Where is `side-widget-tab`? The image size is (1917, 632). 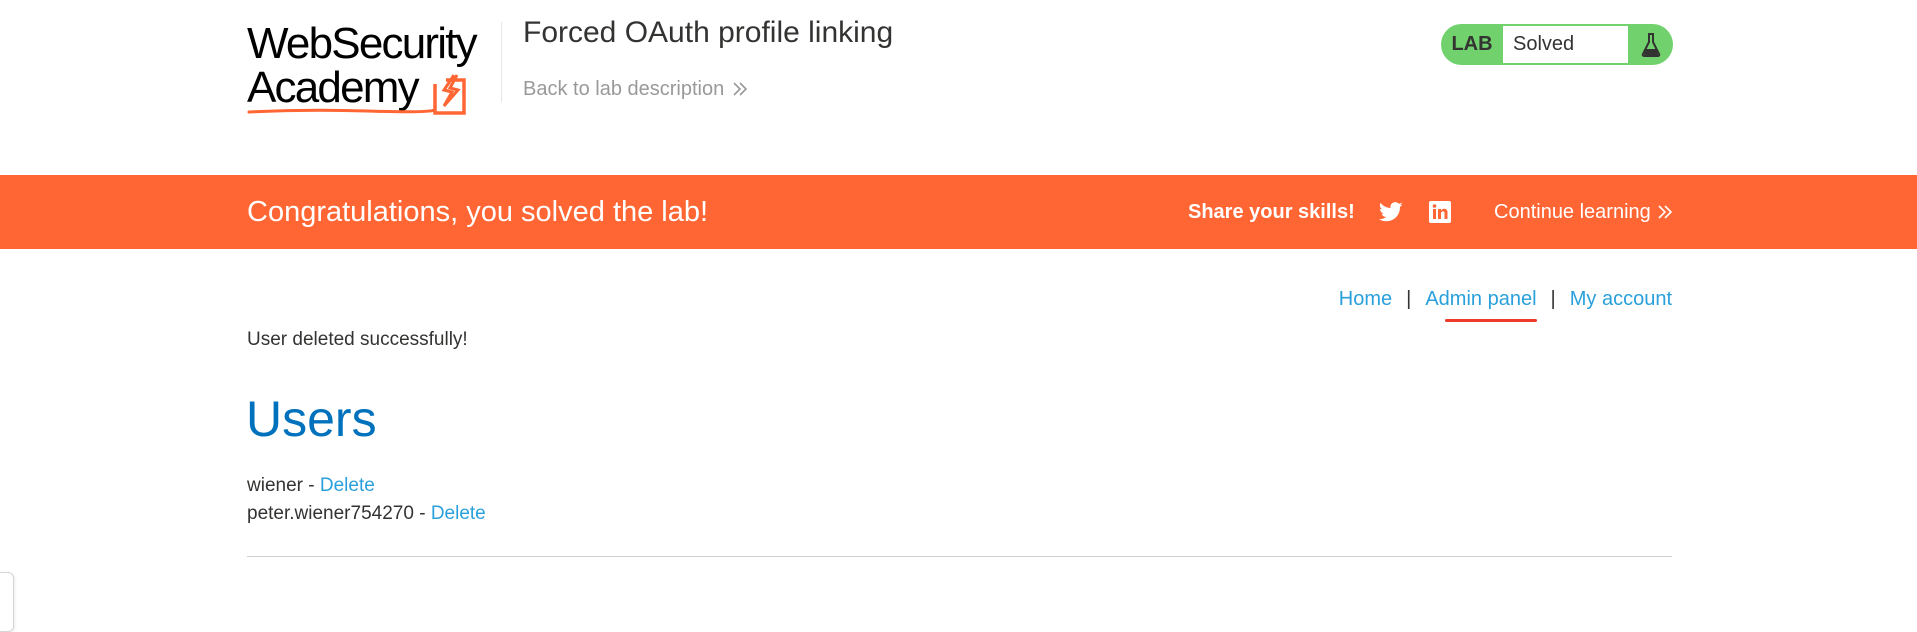
side-widget-tab is located at coordinates (7, 602).